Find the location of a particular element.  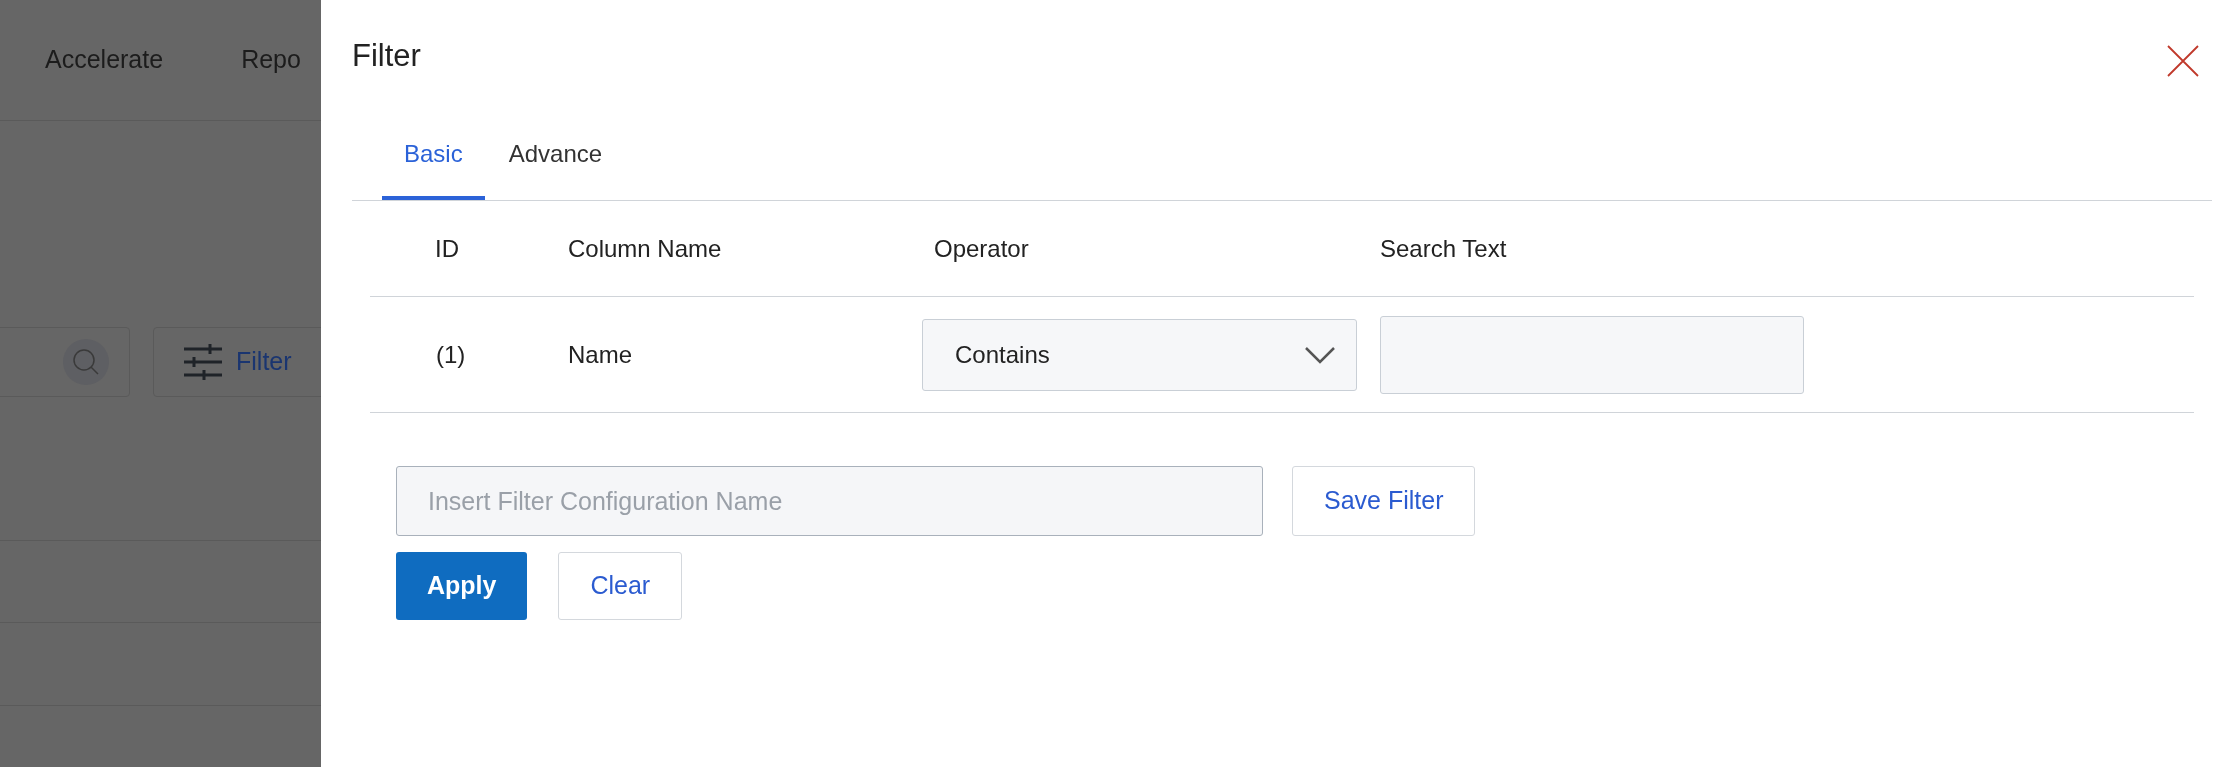

tab: Advance is located at coordinates (555, 168).